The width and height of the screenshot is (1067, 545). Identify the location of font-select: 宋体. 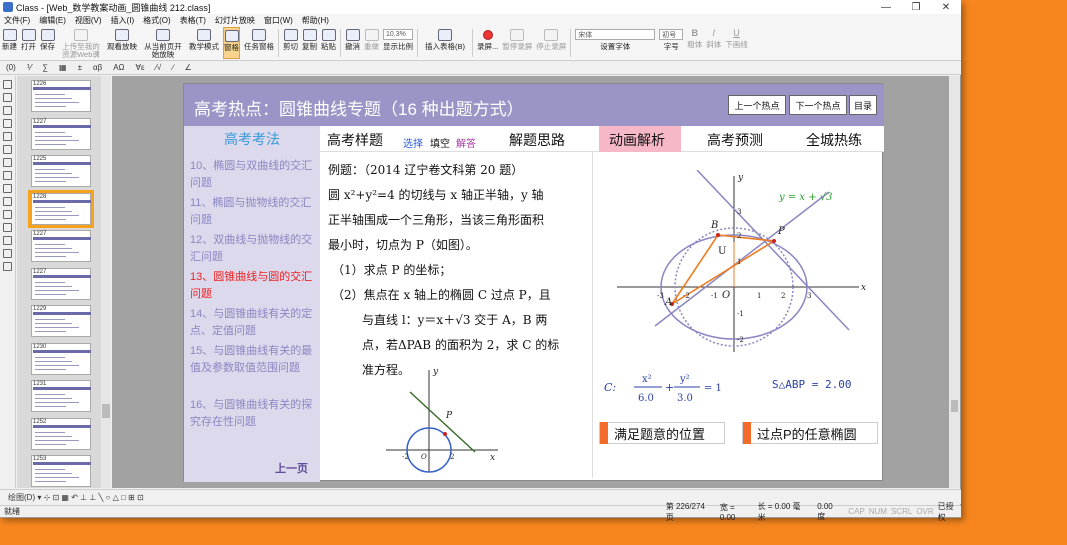
(615, 34).